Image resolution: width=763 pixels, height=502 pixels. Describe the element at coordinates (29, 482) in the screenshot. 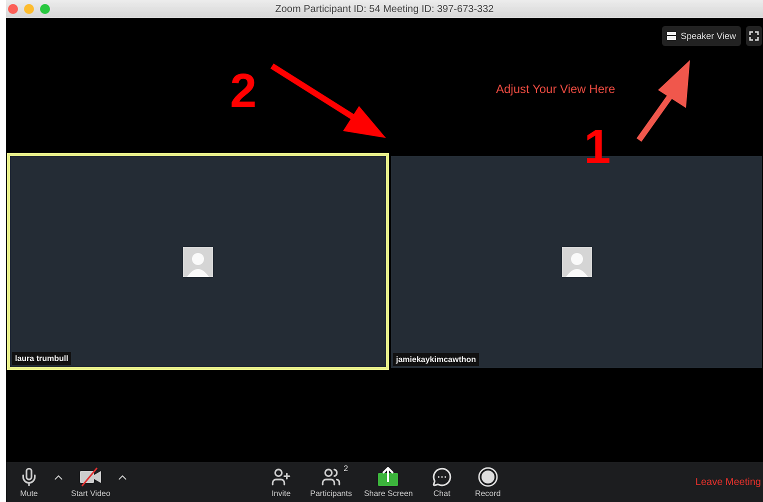

I see `toolbar-button: Mute` at that location.